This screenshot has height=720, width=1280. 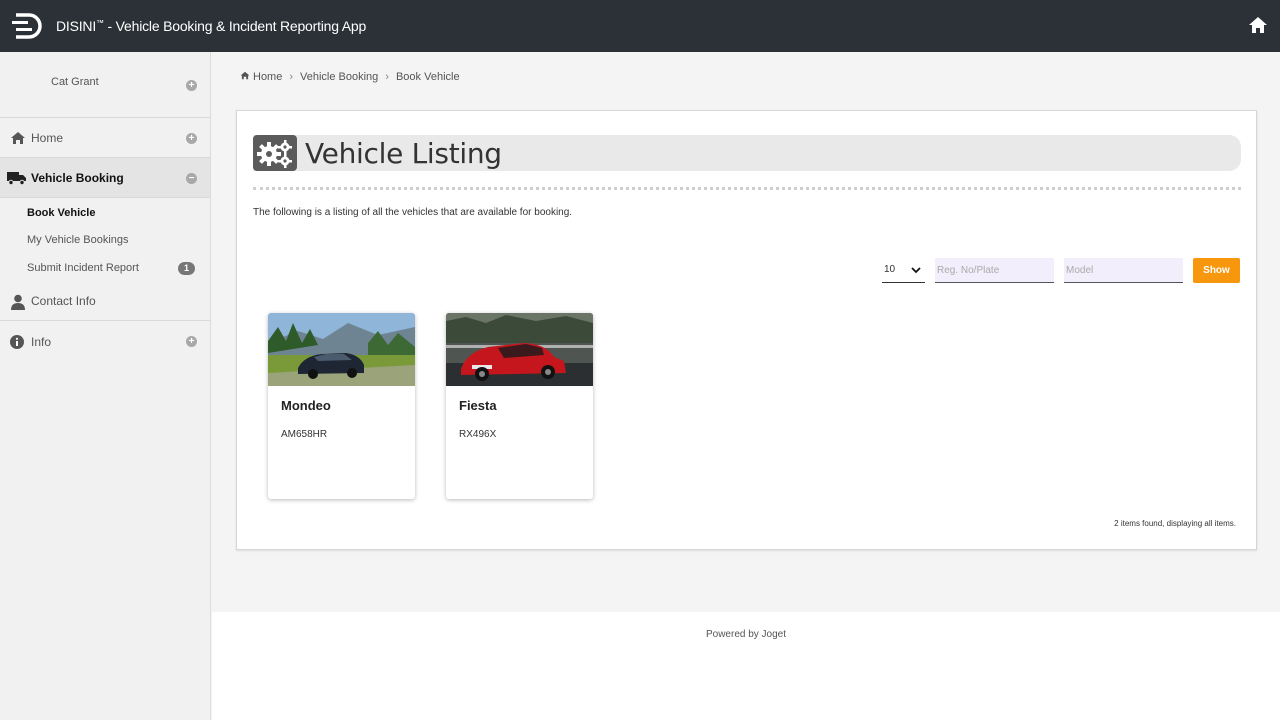 What do you see at coordinates (275, 153) in the screenshot?
I see `gears-icon` at bounding box center [275, 153].